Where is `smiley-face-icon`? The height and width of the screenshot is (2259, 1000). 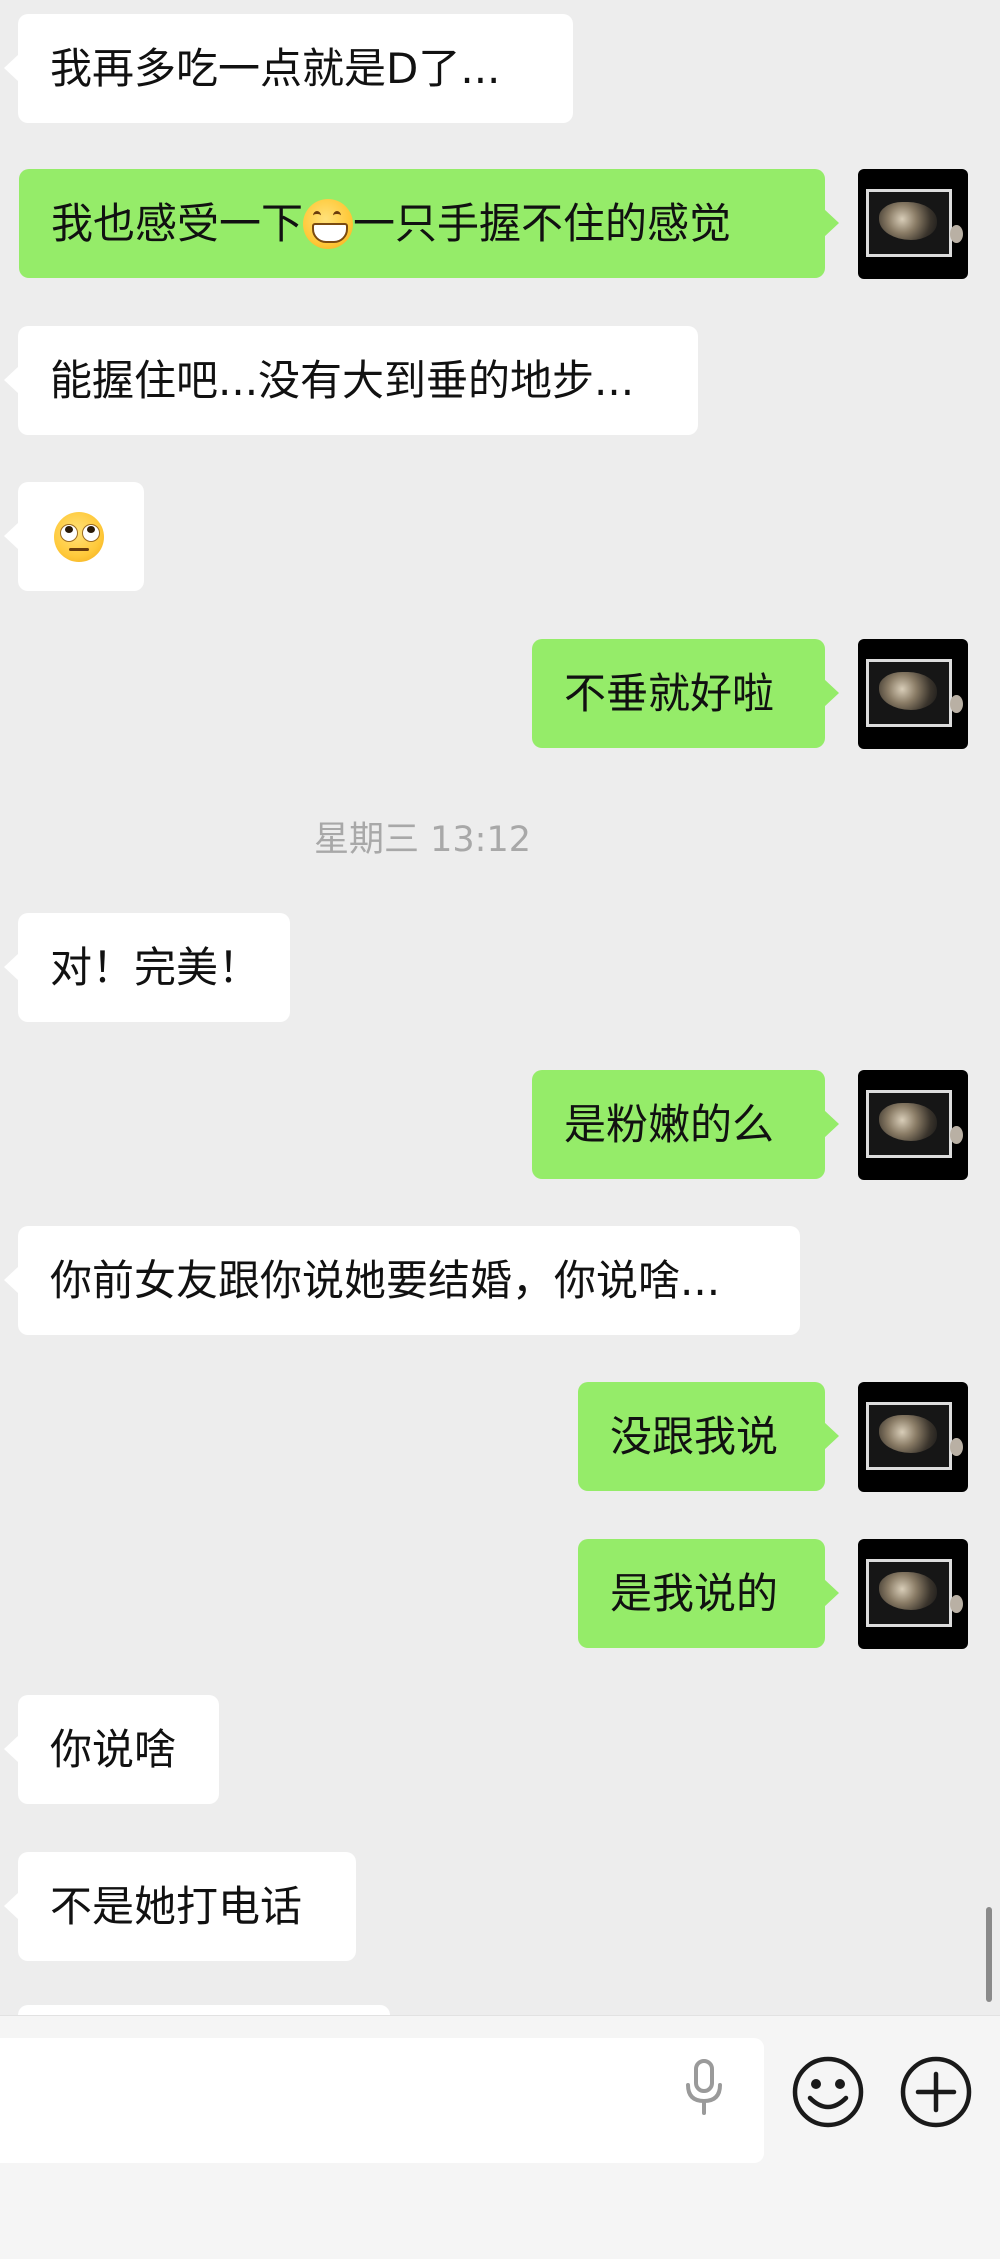 smiley-face-icon is located at coordinates (828, 2092).